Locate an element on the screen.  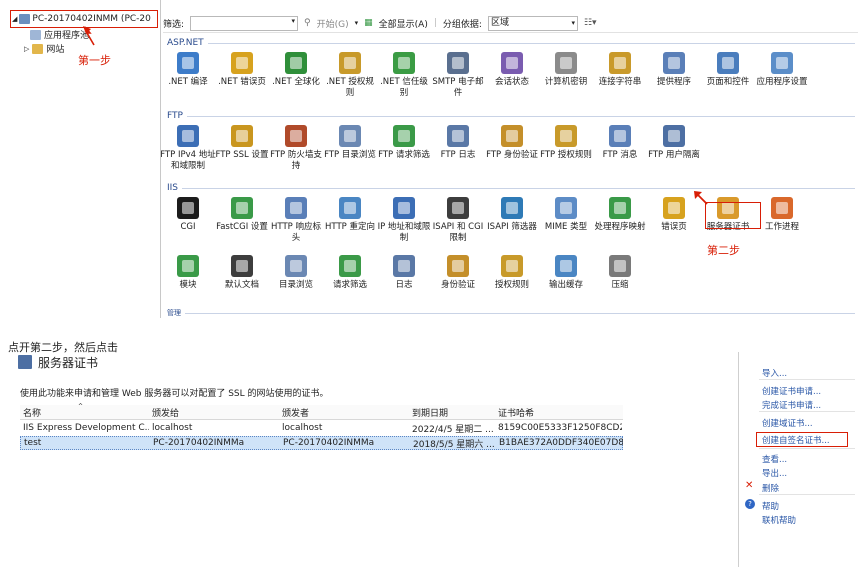
feature-item: FTP SSL 设置 is located at coordinates (242, 143).